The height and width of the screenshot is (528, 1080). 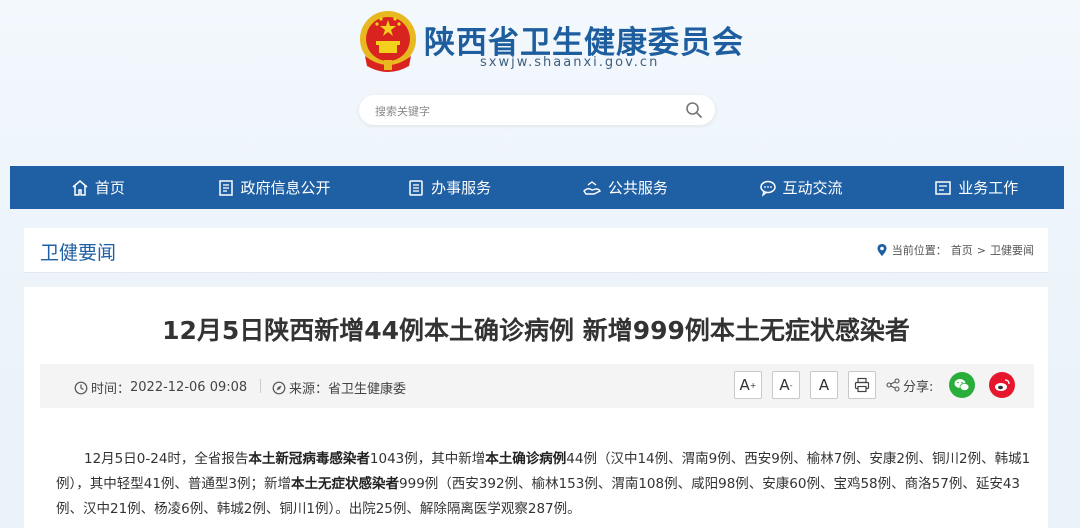 I want to click on breadcrumb-home-link: 首页, so click(x=962, y=250).